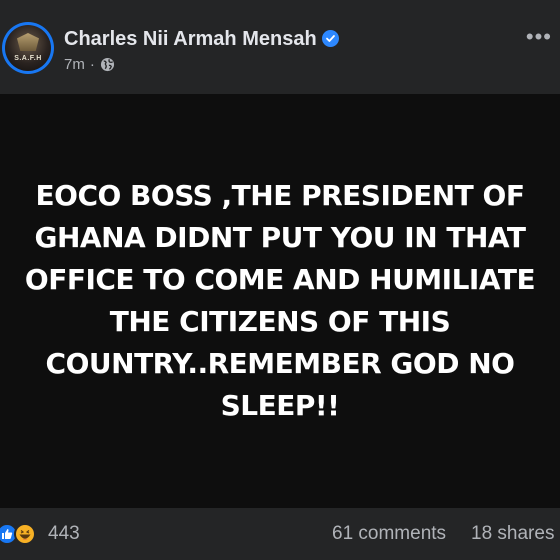  What do you see at coordinates (280, 534) in the screenshot?
I see `engagement-bar: 443 61 comments 18 shares` at bounding box center [280, 534].